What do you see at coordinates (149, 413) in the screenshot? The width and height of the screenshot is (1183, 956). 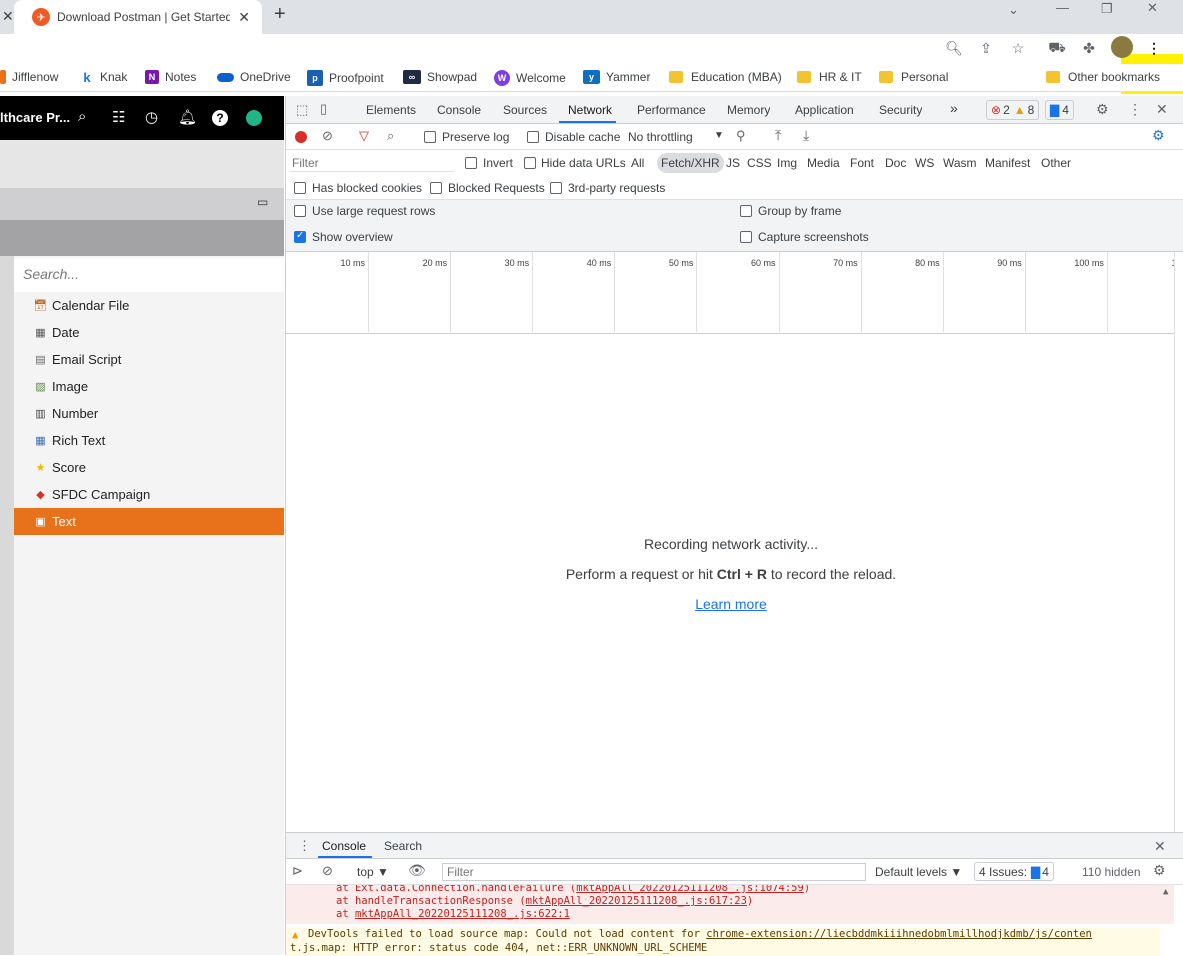 I see `list-item-number: ▥ Number` at bounding box center [149, 413].